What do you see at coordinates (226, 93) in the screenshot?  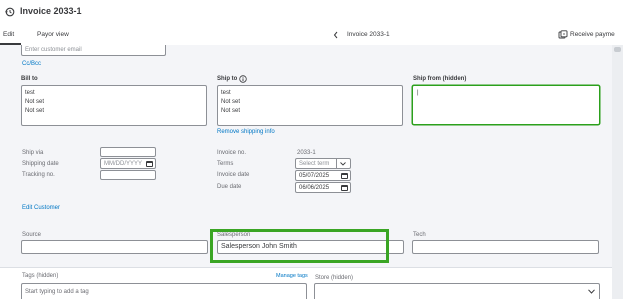 I see `ship-to-line: test` at bounding box center [226, 93].